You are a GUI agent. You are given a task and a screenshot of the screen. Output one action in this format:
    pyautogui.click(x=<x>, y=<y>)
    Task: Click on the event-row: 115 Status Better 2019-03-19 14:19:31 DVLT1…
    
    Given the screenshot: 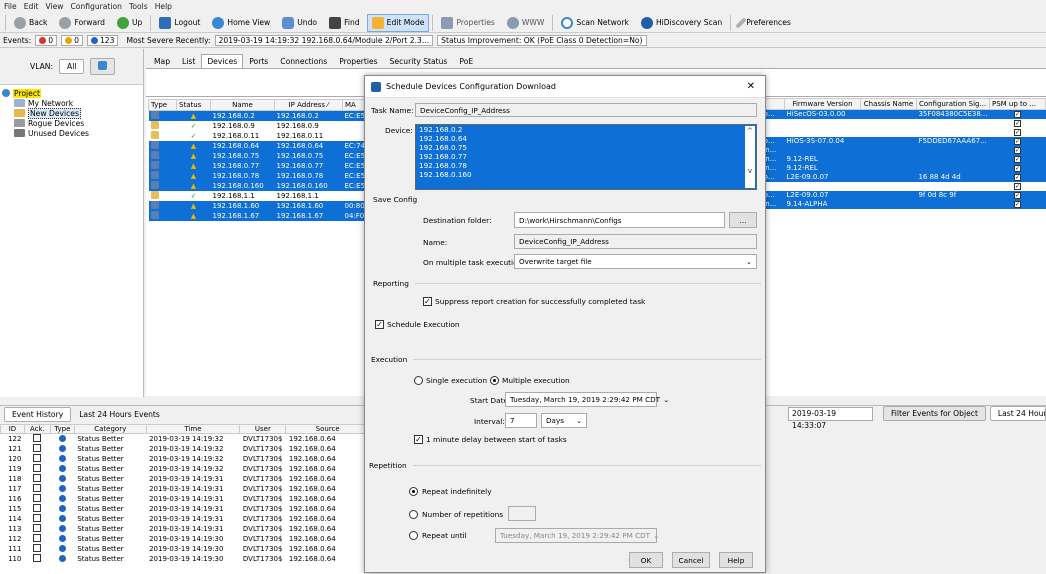 What is the action you would take?
    pyautogui.click(x=185, y=509)
    